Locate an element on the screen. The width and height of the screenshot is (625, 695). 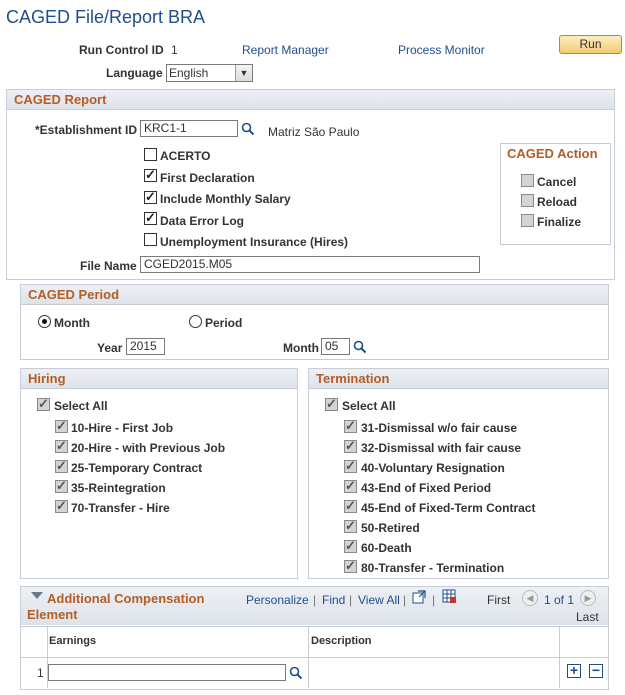
run-control-value: 1 is located at coordinates (174, 50).